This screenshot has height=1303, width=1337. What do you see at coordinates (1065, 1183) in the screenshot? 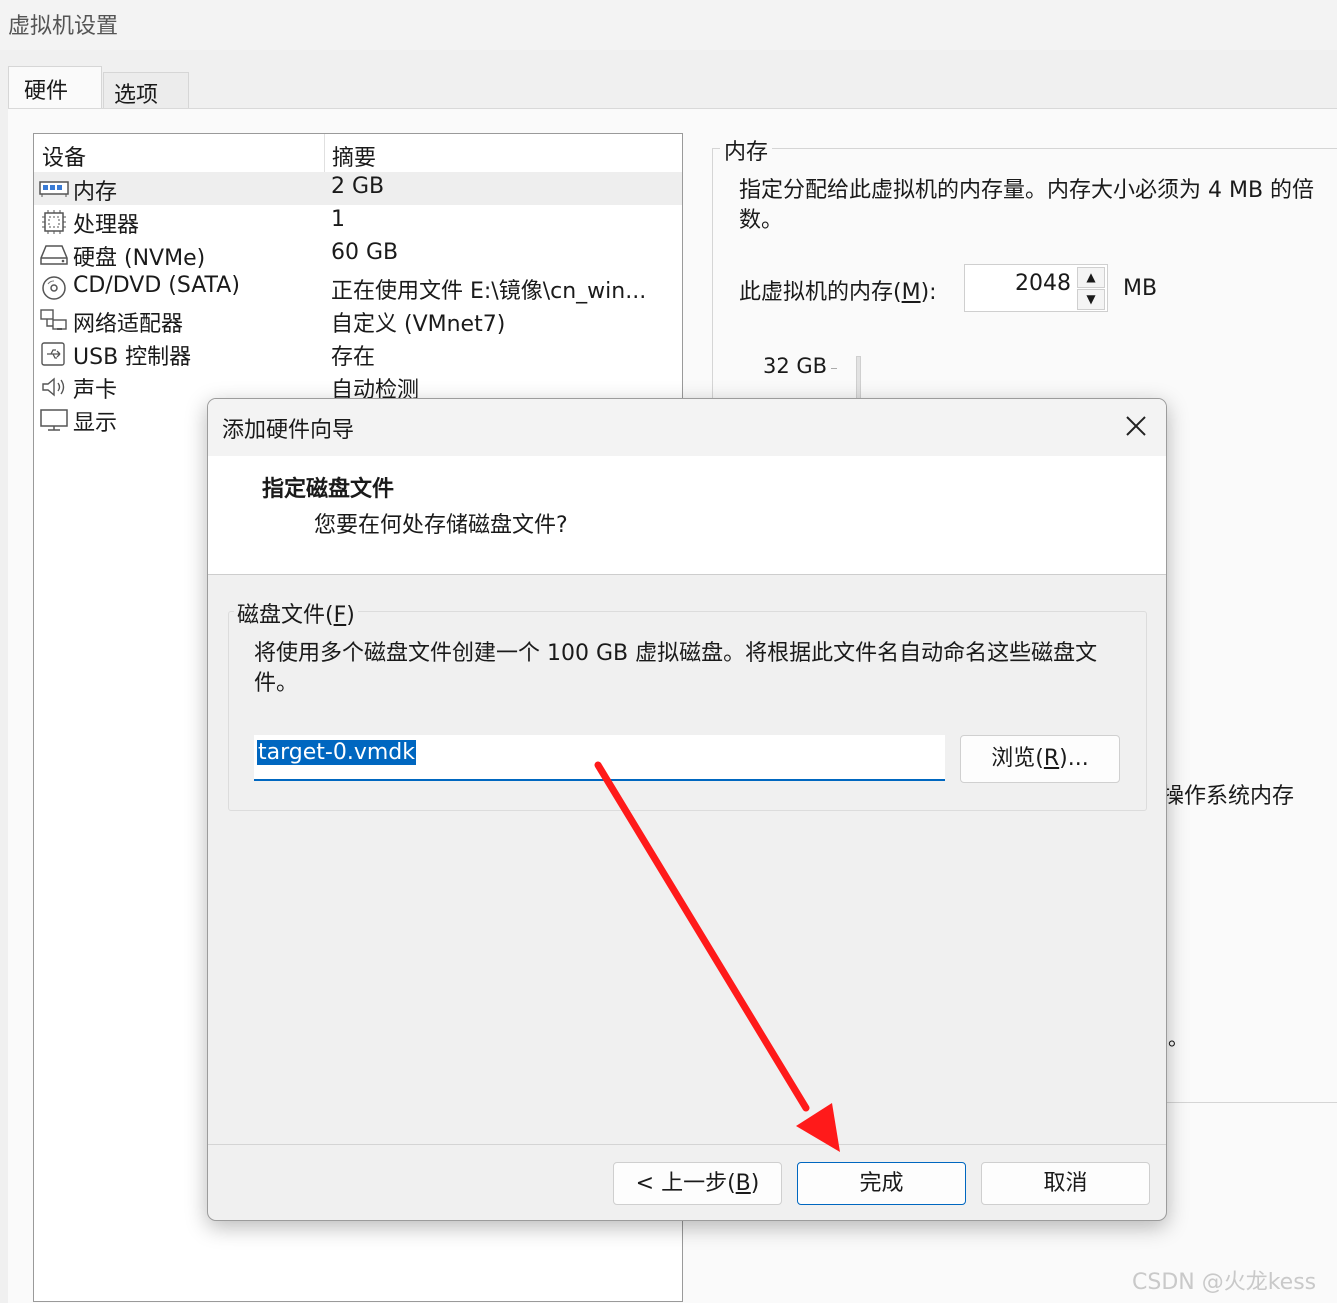
I see `cancel-button: 取消` at bounding box center [1065, 1183].